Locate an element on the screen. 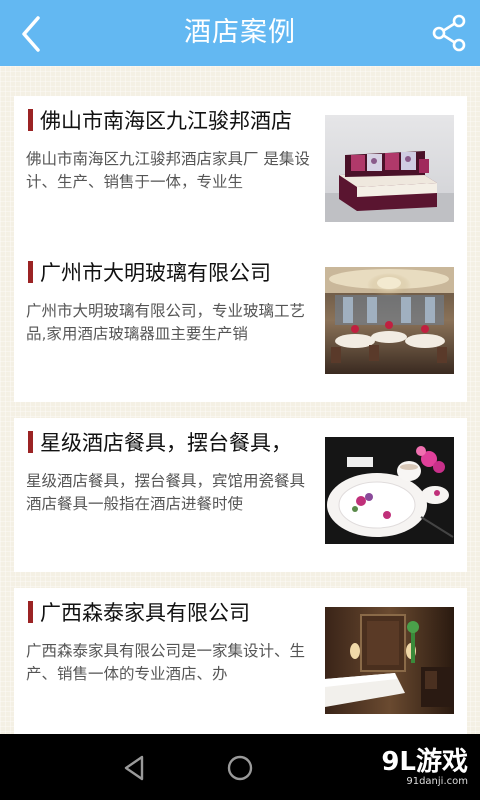  app-header: 酒店案例 is located at coordinates (240, 33).